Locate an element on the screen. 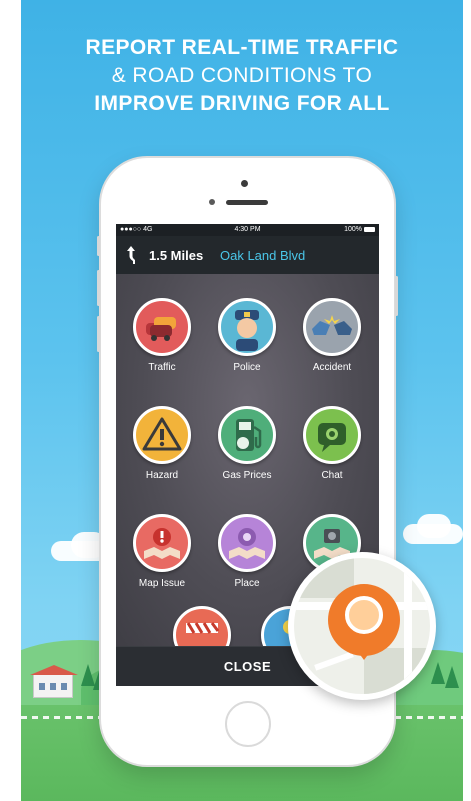 The image size is (471, 801). headline-line-3: IMPROVE DRIVING FOR ALL is located at coordinates (242, 103).